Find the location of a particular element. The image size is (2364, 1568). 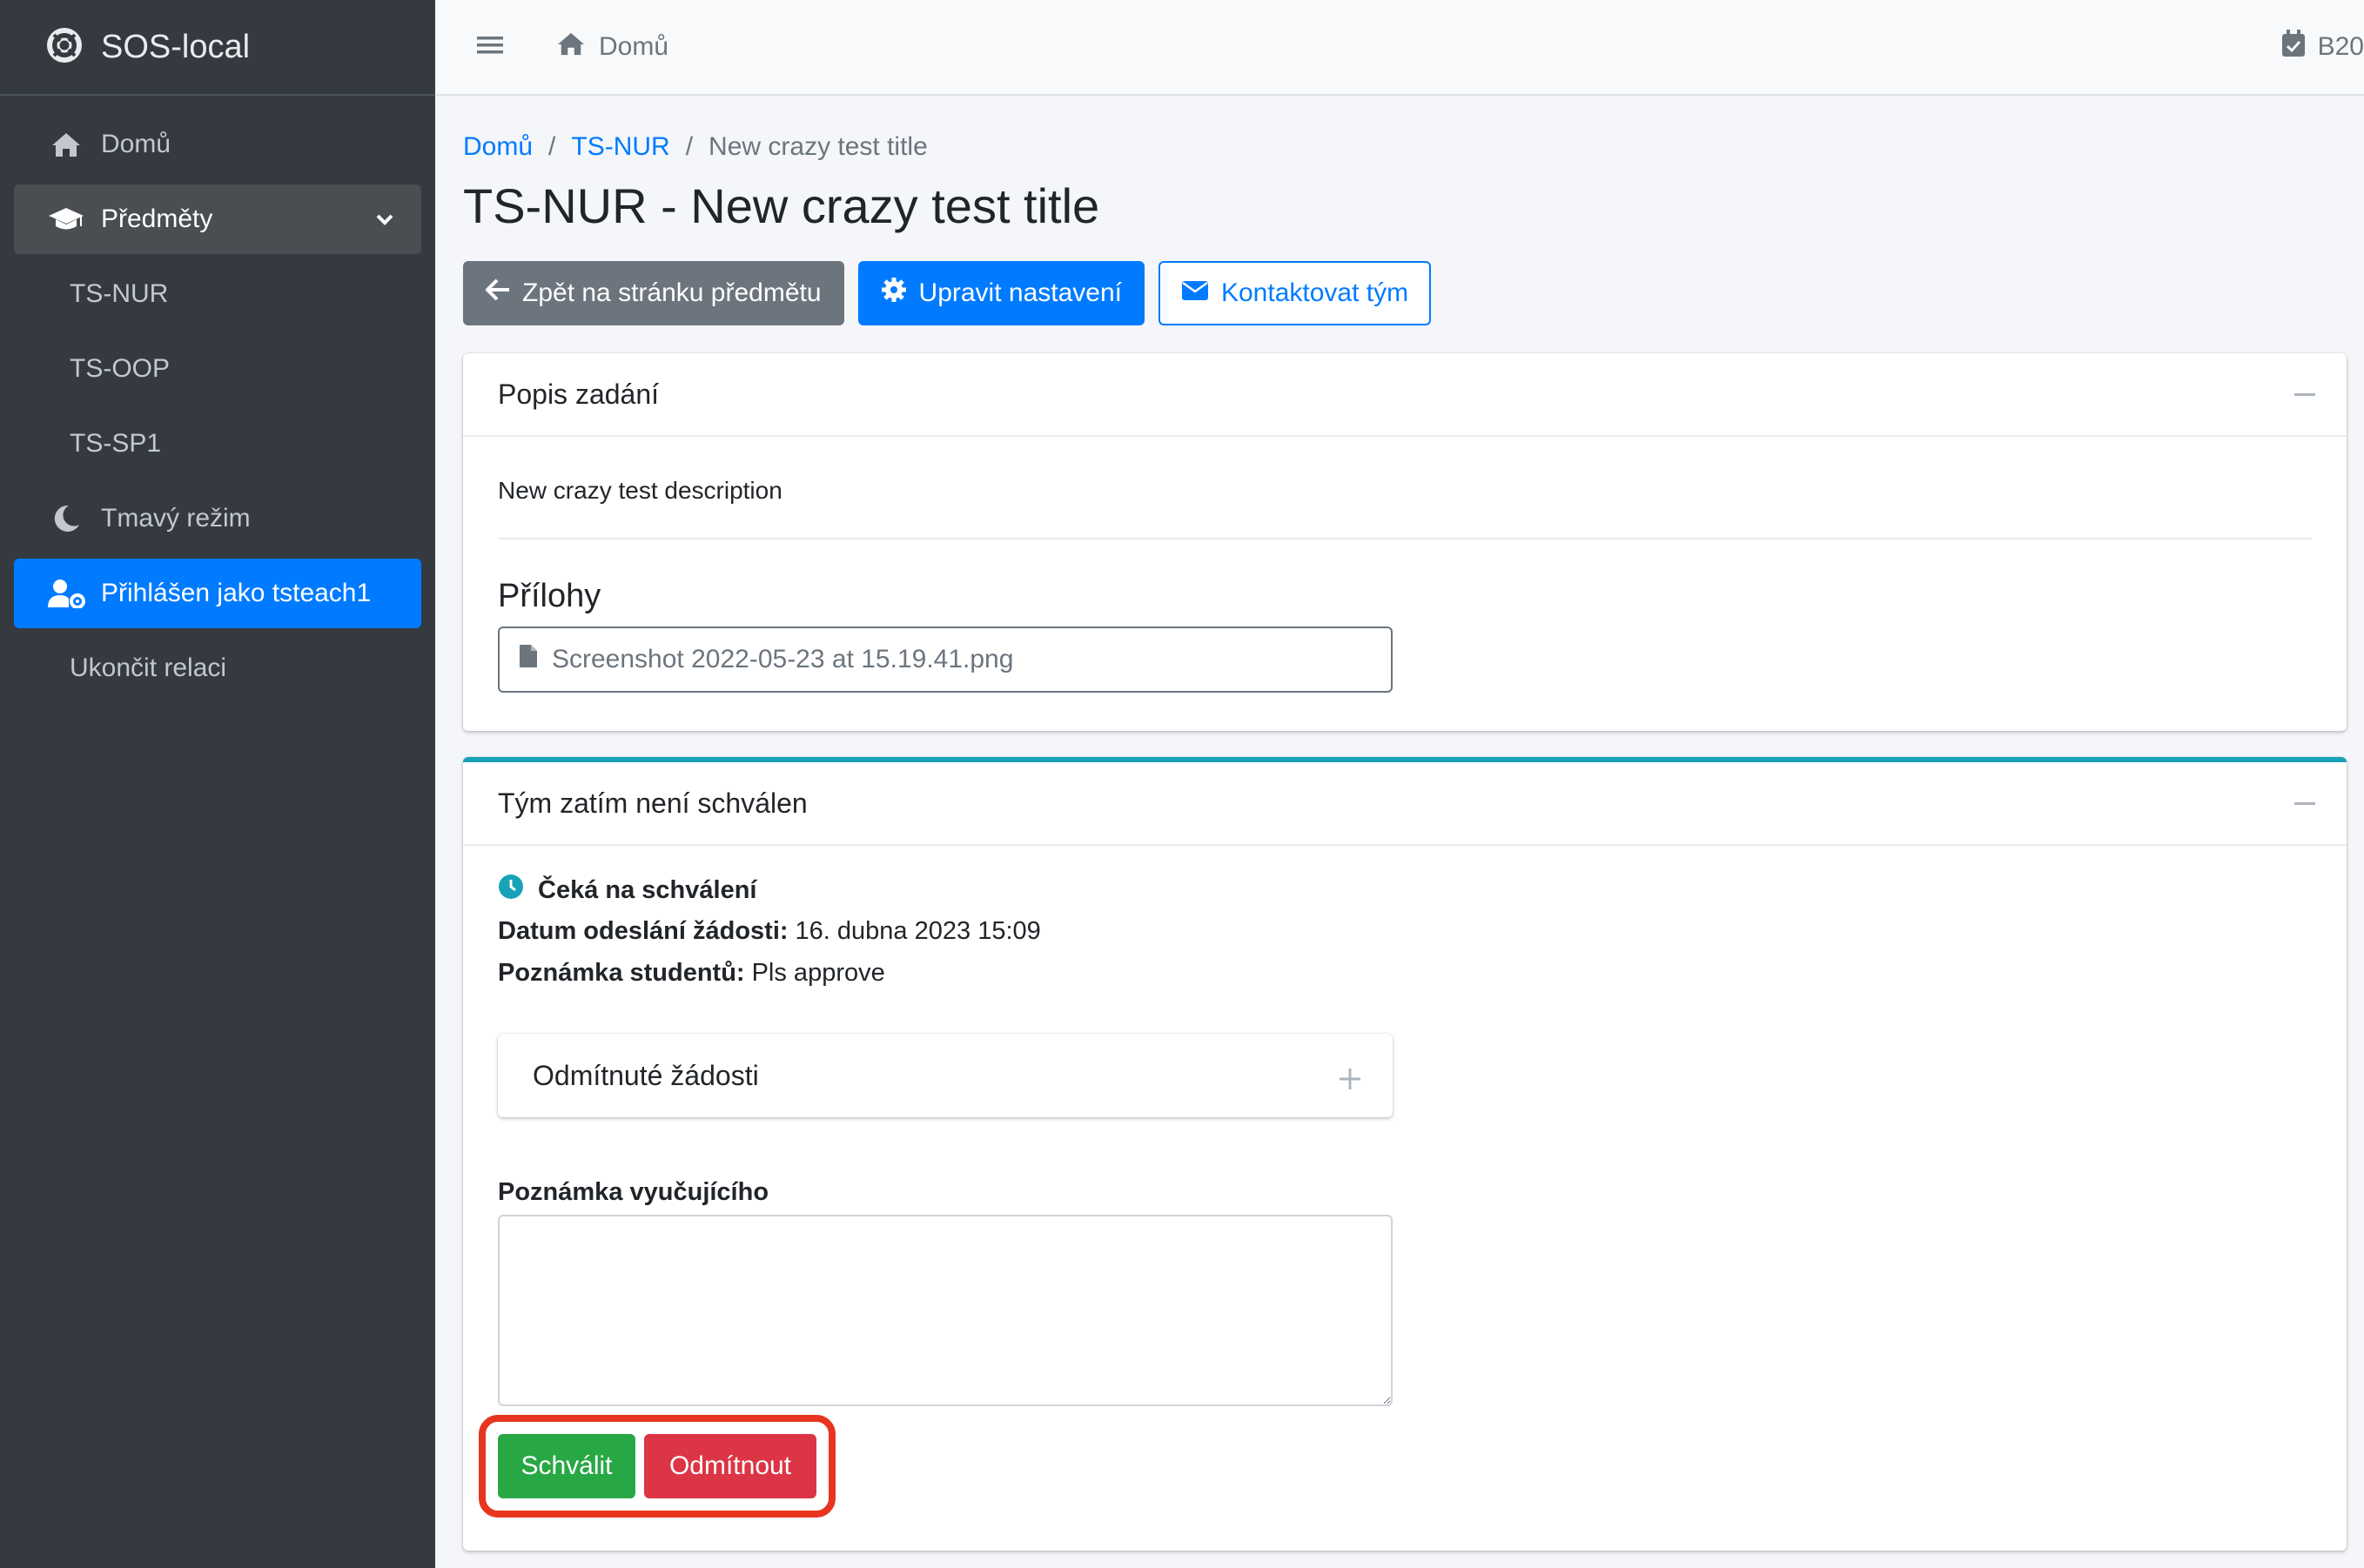

attachment-file-link: Screenshot 2022-05-23 at 15.19.41.png is located at coordinates (945, 660).